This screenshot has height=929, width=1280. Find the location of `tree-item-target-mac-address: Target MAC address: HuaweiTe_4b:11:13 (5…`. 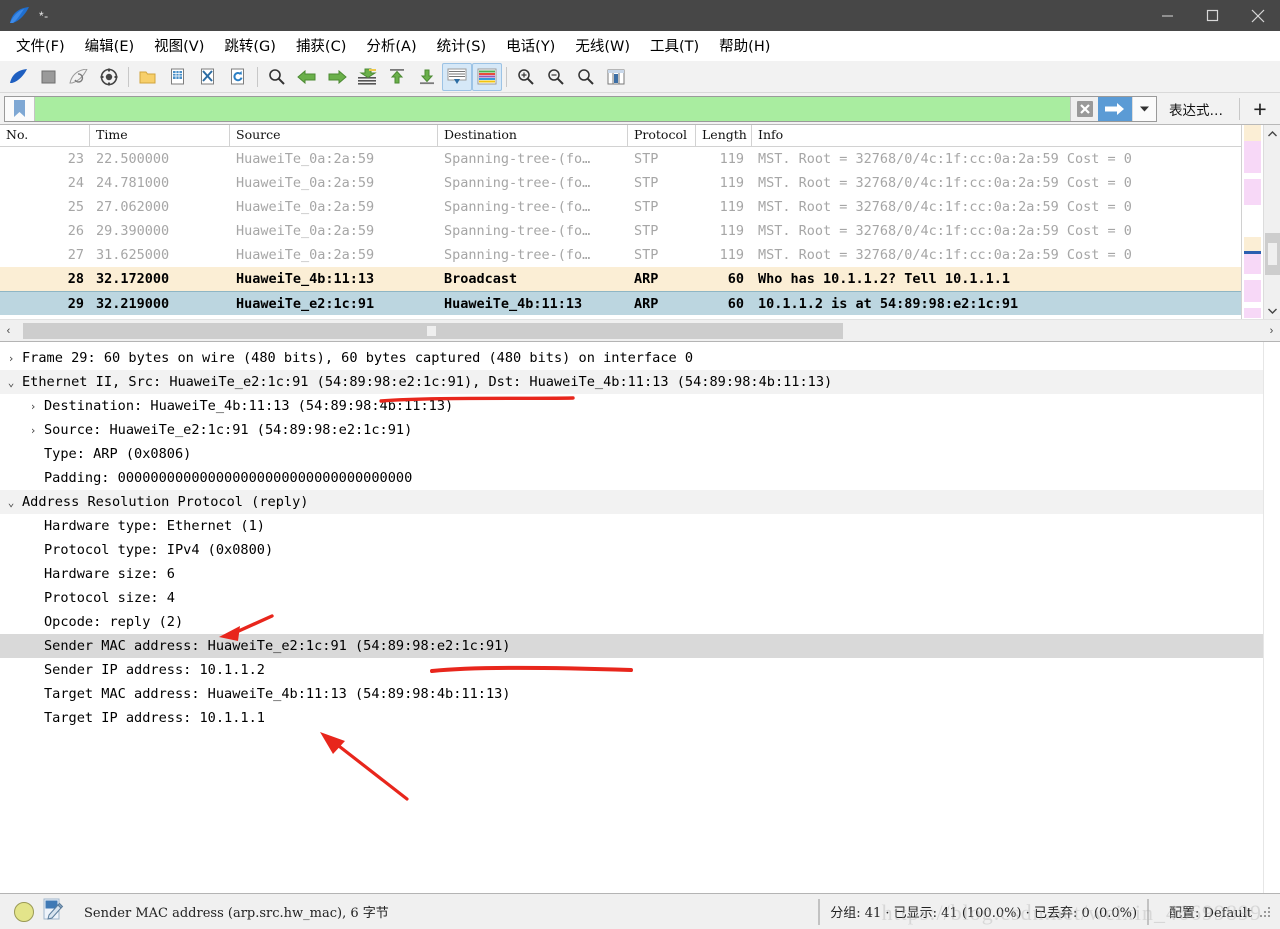

tree-item-target-mac-address: Target MAC address: HuaweiTe_4b:11:13 (5… is located at coordinates (631, 694).